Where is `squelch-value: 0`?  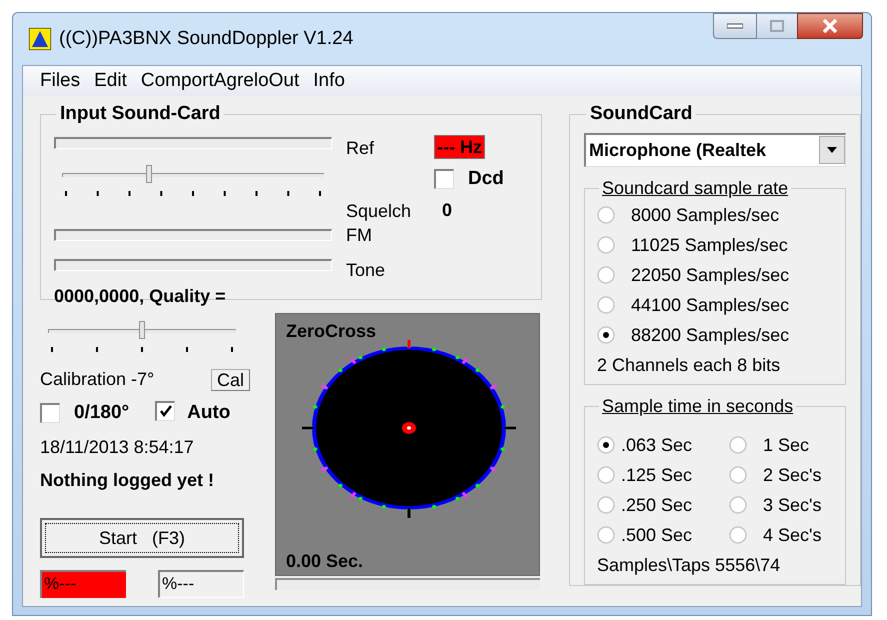 squelch-value: 0 is located at coordinates (448, 210).